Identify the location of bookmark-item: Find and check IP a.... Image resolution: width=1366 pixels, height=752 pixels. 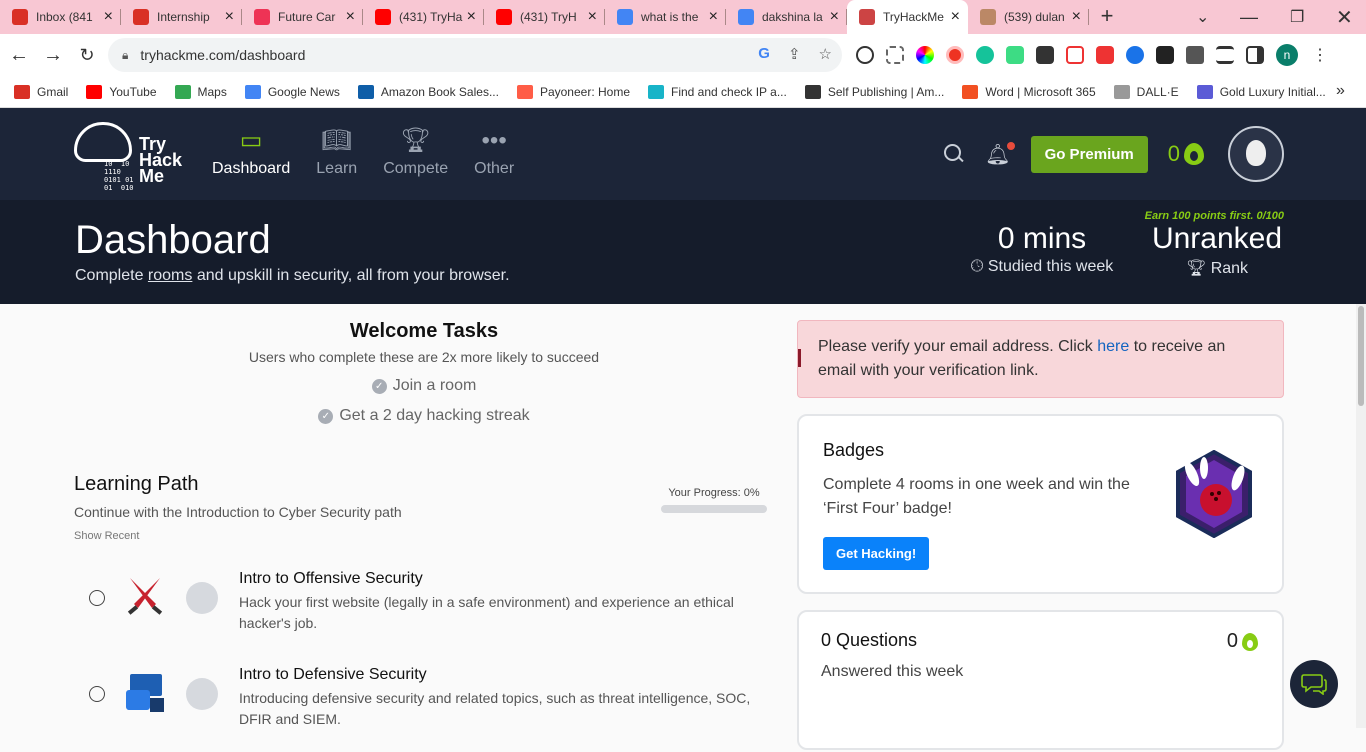
(717, 91).